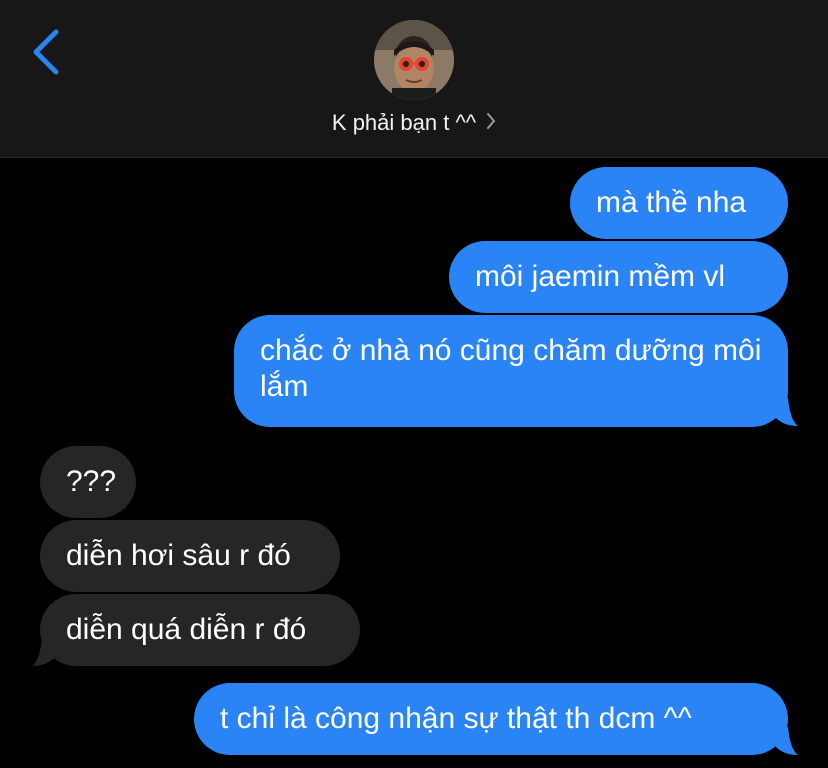 This screenshot has height=768, width=828. I want to click on message-text: ???, so click(91, 481).